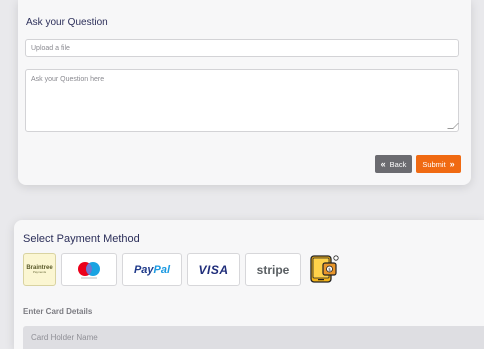  What do you see at coordinates (434, 164) in the screenshot?
I see `submit-label: Submit` at bounding box center [434, 164].